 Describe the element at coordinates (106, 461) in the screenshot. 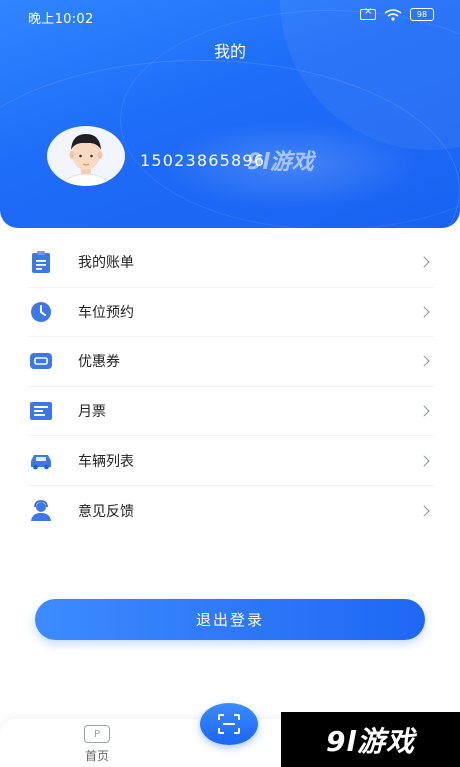

I see `menu-item-label: 车辆列表` at that location.